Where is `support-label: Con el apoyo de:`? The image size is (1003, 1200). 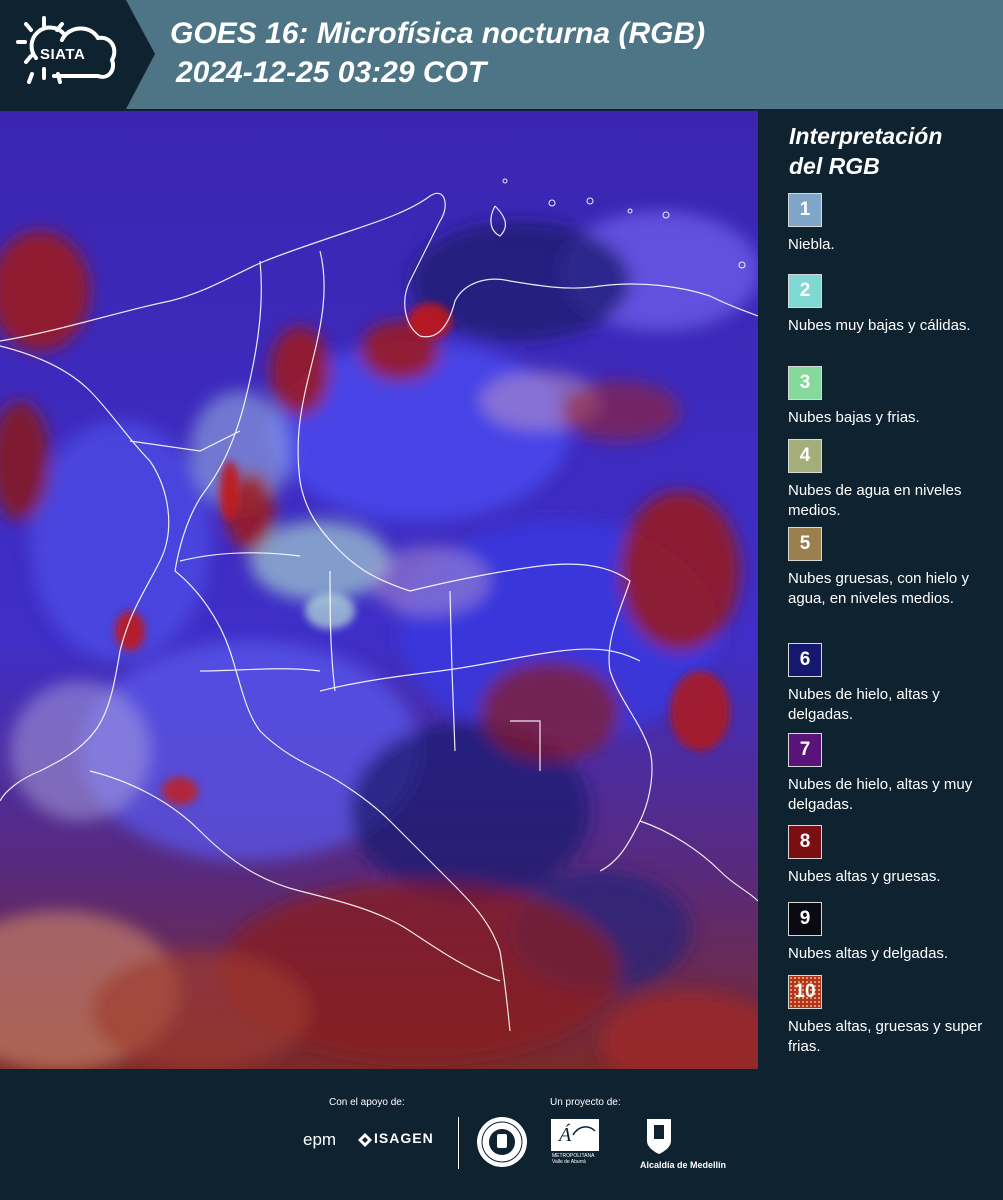
support-label: Con el apoyo de: is located at coordinates (367, 1102).